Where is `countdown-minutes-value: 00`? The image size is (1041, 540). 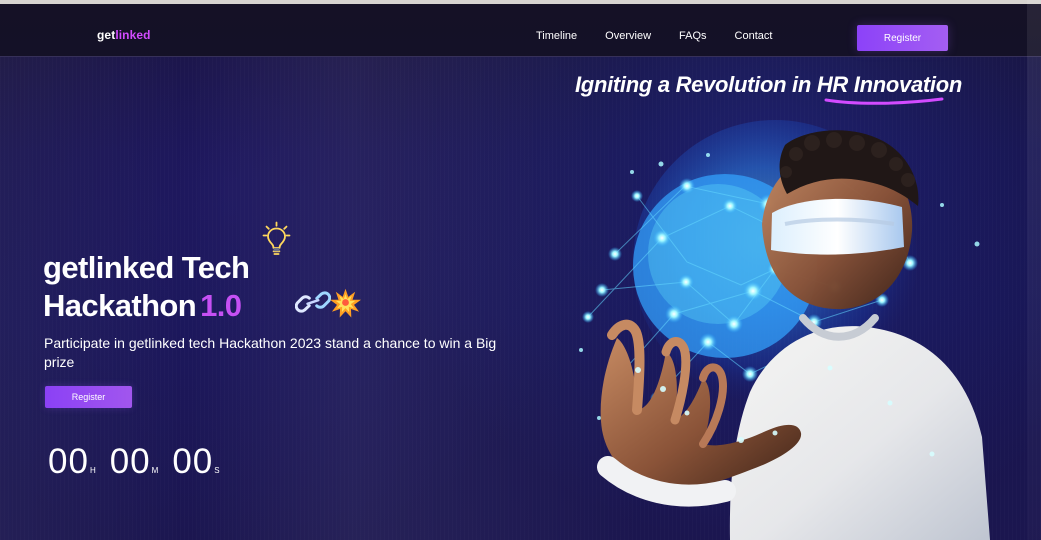
countdown-minutes-value: 00 is located at coordinates (130, 461).